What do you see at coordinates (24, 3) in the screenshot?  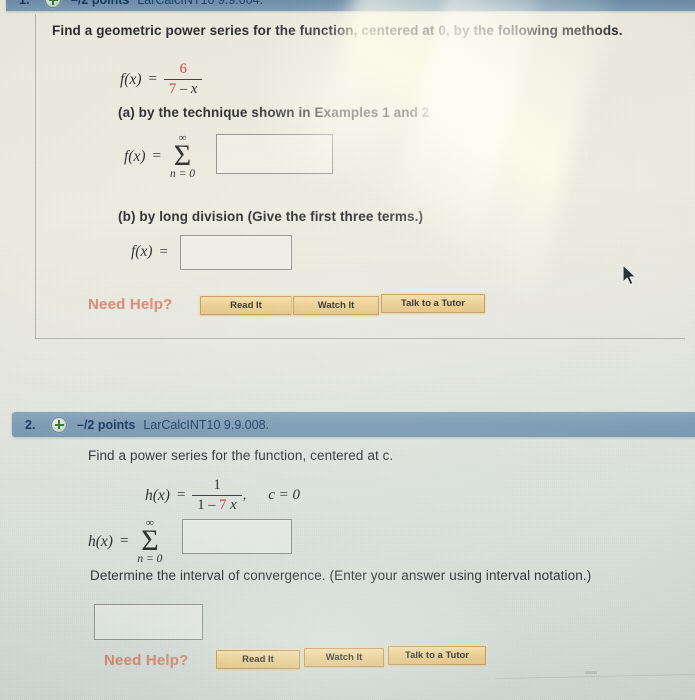 I see `question-1-number: 1.` at bounding box center [24, 3].